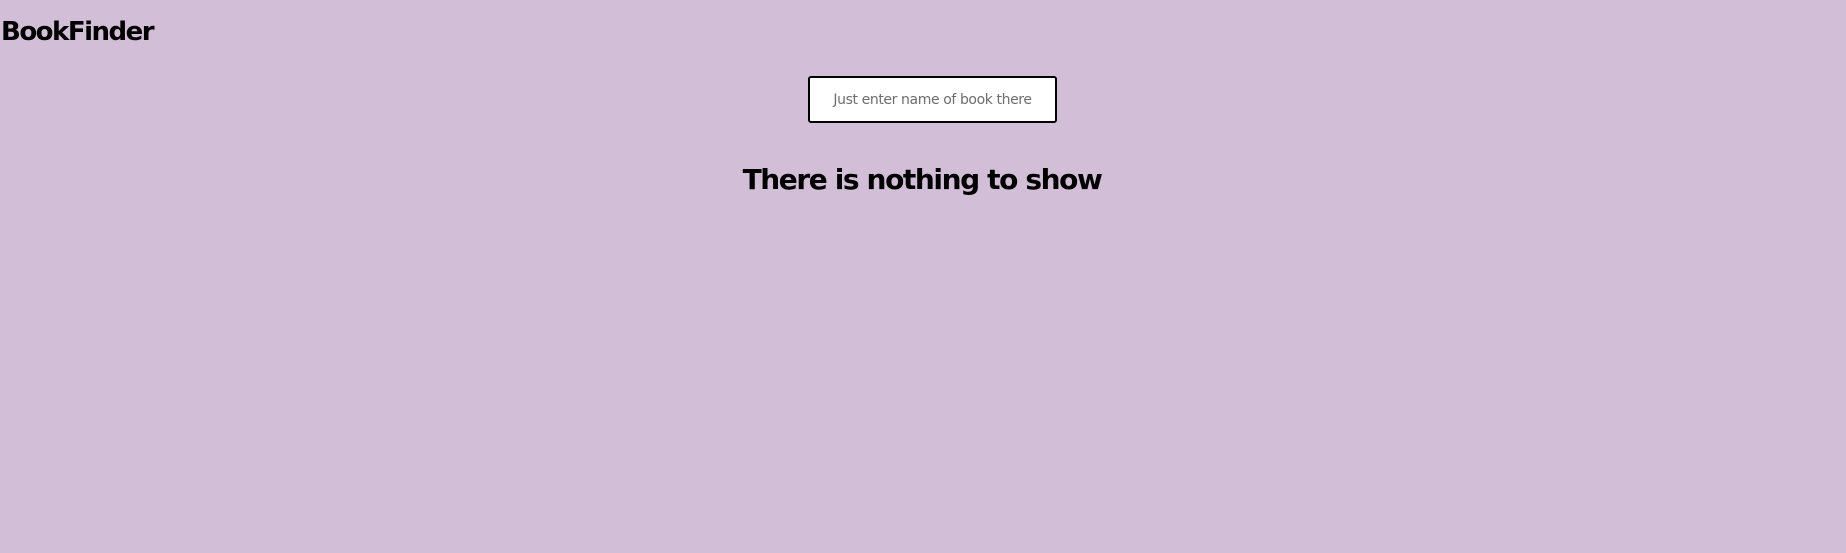 The height and width of the screenshot is (553, 1846). What do you see at coordinates (78, 32) in the screenshot?
I see `app-title: BookFinder` at bounding box center [78, 32].